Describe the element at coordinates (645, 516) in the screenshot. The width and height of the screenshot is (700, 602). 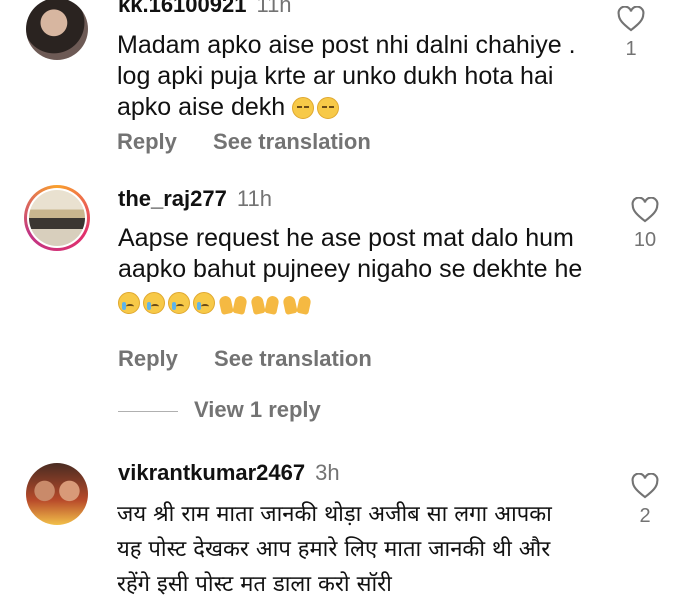
I see `like-count: 2` at that location.